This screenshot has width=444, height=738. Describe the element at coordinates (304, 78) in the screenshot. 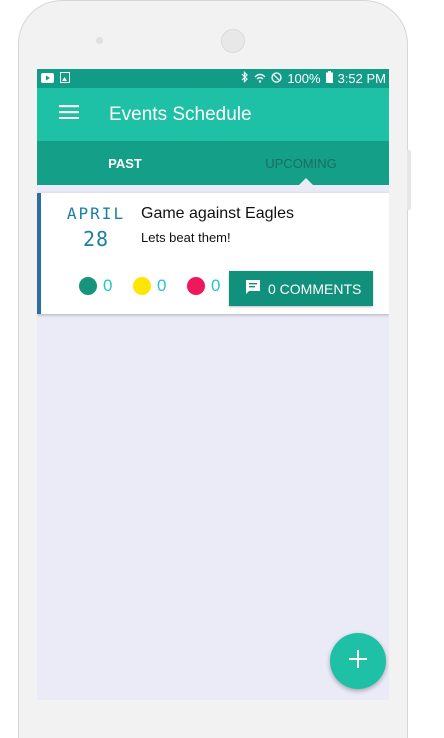

I see `battery-level: 100%` at that location.